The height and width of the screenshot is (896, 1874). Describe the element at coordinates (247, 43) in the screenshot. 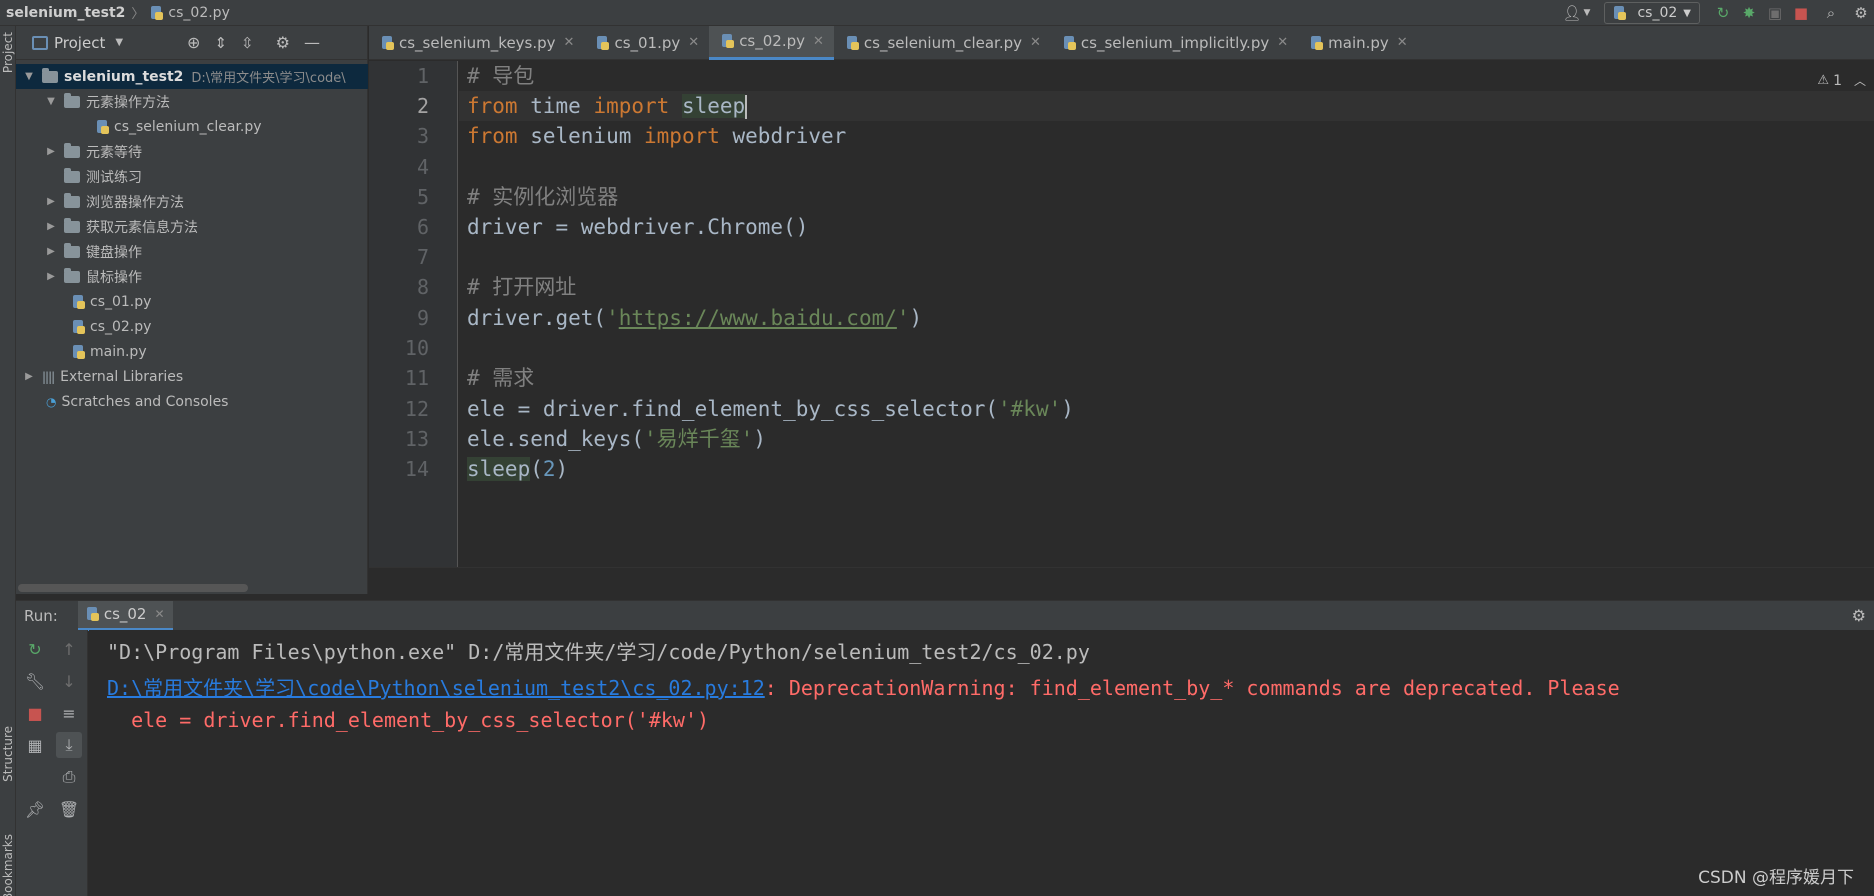

I see `collapse-all-icon: ⇳` at that location.